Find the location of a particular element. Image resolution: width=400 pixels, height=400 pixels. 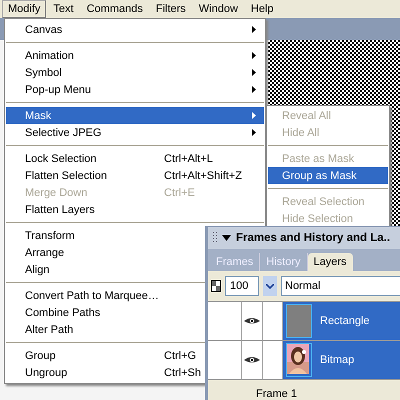

menu-bar-item: Filters is located at coordinates (171, 9).